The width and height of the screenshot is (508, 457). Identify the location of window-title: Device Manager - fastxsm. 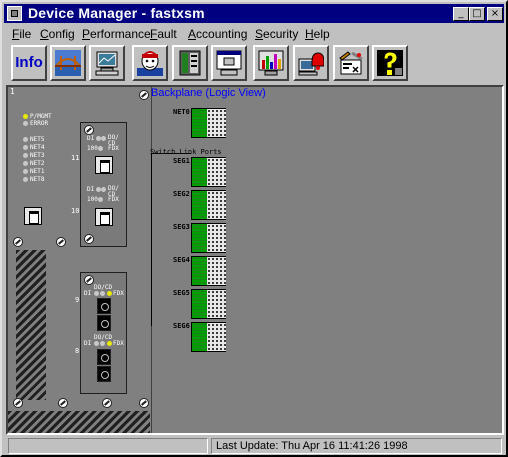
(116, 13).